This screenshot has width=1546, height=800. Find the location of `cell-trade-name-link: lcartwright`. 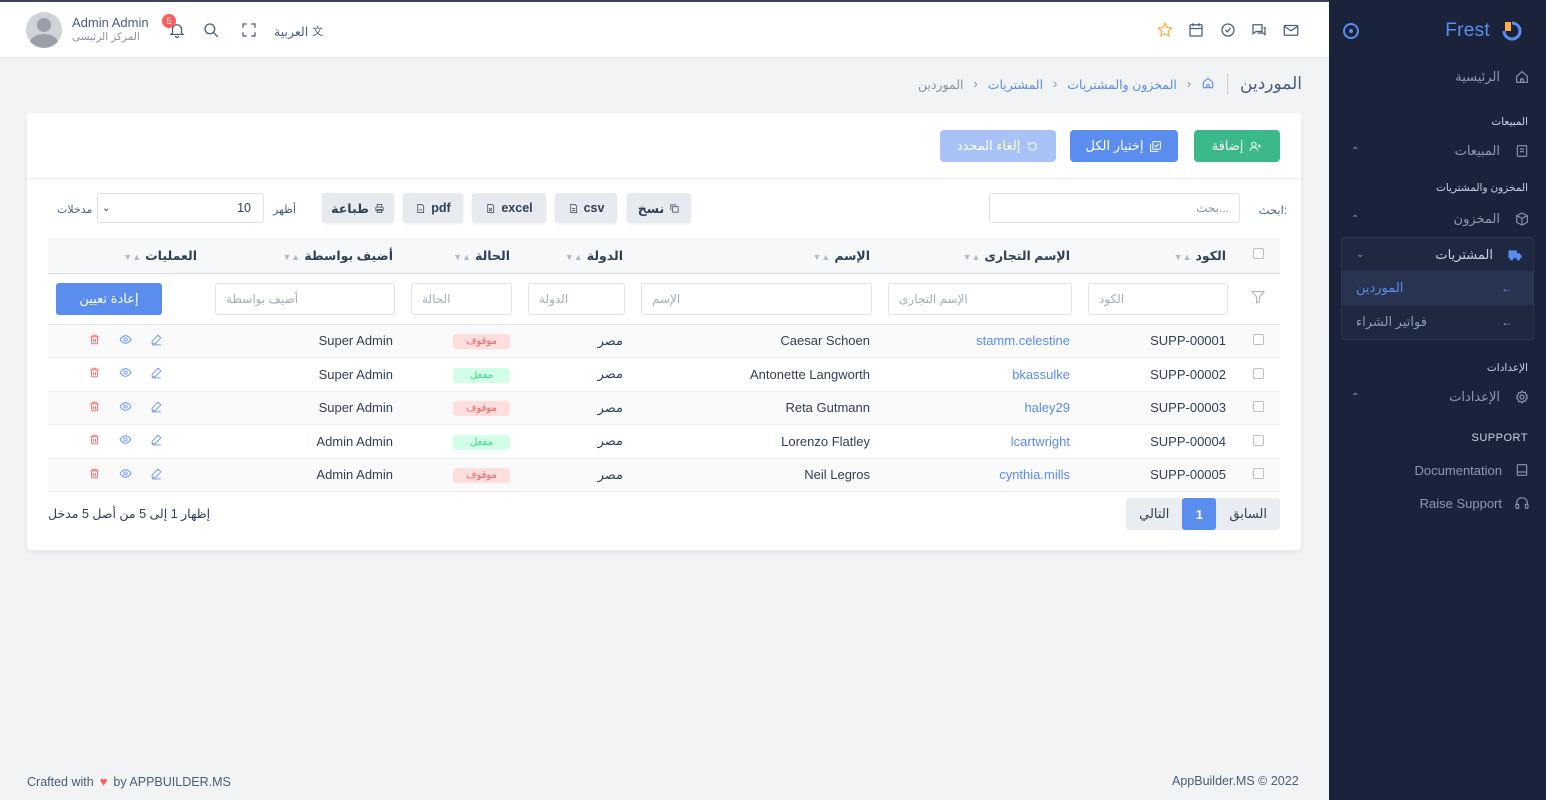

cell-trade-name-link: lcartwright is located at coordinates (1040, 441).